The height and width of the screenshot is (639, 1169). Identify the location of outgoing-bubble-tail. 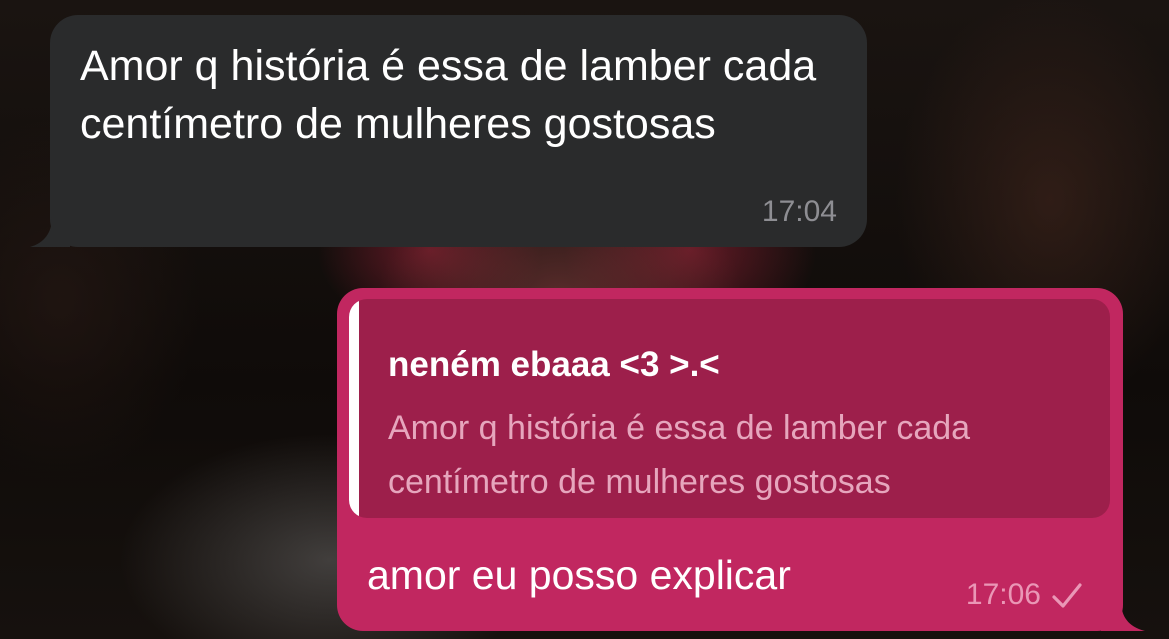
(1123, 616).